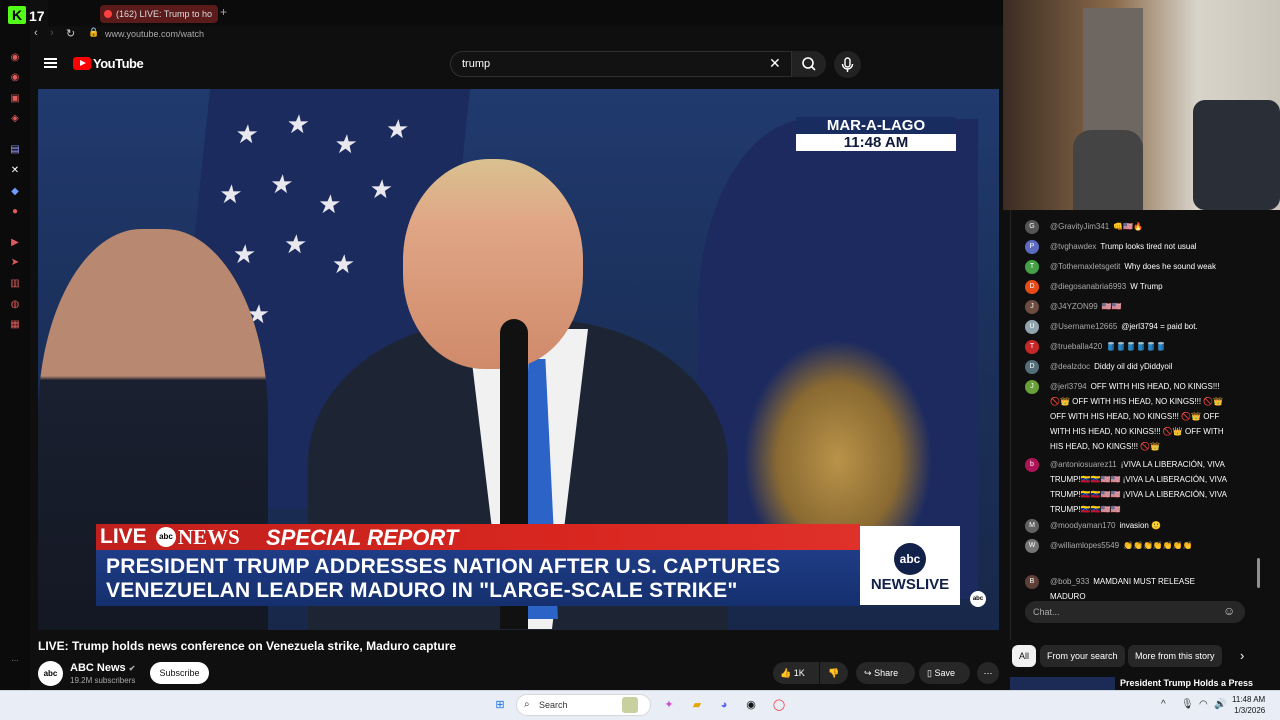  What do you see at coordinates (779, 705) in the screenshot?
I see `opera-icon: ◯` at bounding box center [779, 705].